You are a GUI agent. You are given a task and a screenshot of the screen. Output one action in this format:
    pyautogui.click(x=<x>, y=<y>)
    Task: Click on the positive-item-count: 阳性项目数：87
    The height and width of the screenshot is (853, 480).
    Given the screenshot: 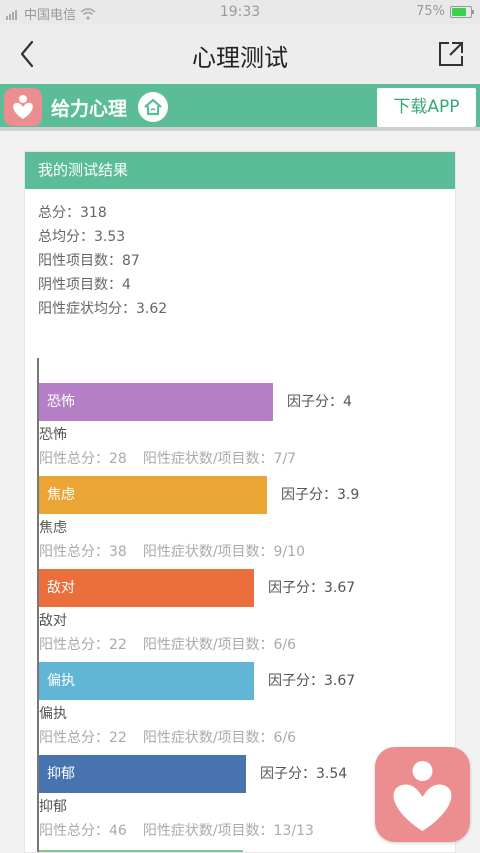 What is the action you would take?
    pyautogui.click(x=89, y=261)
    